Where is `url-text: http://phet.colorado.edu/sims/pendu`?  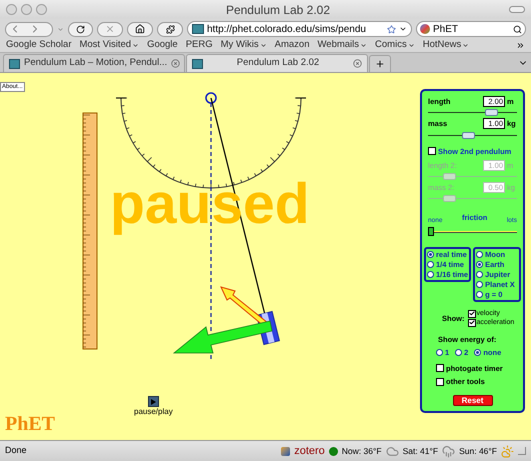 url-text: http://phet.colorado.edu/sims/pendu is located at coordinates (287, 29).